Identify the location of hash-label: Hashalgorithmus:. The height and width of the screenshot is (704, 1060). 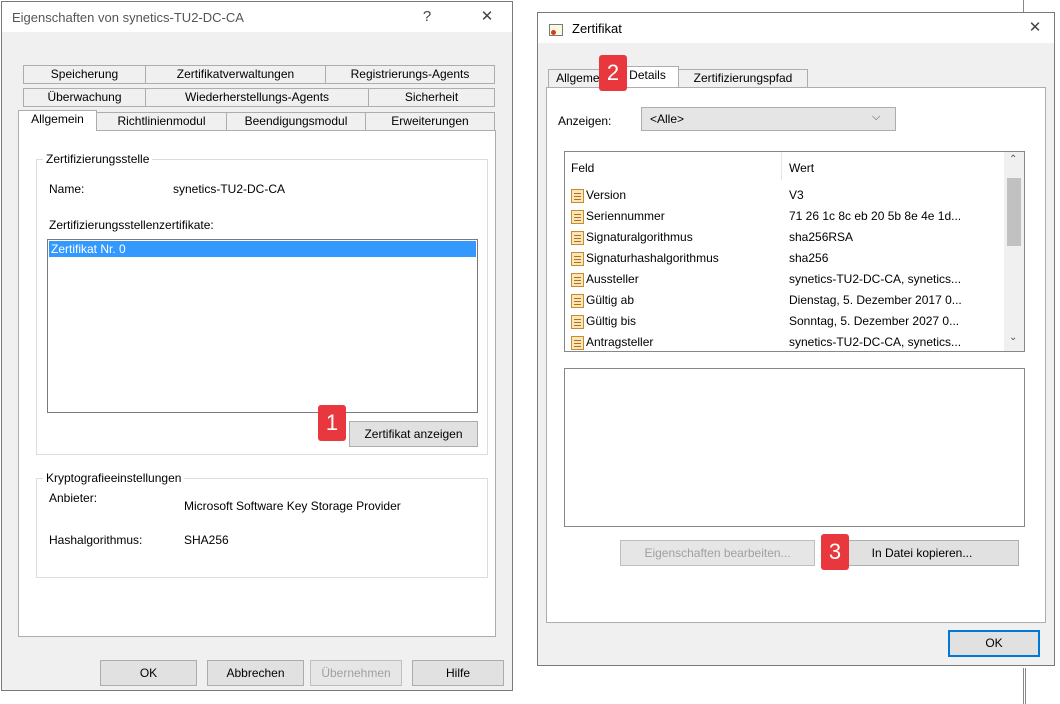
(96, 540).